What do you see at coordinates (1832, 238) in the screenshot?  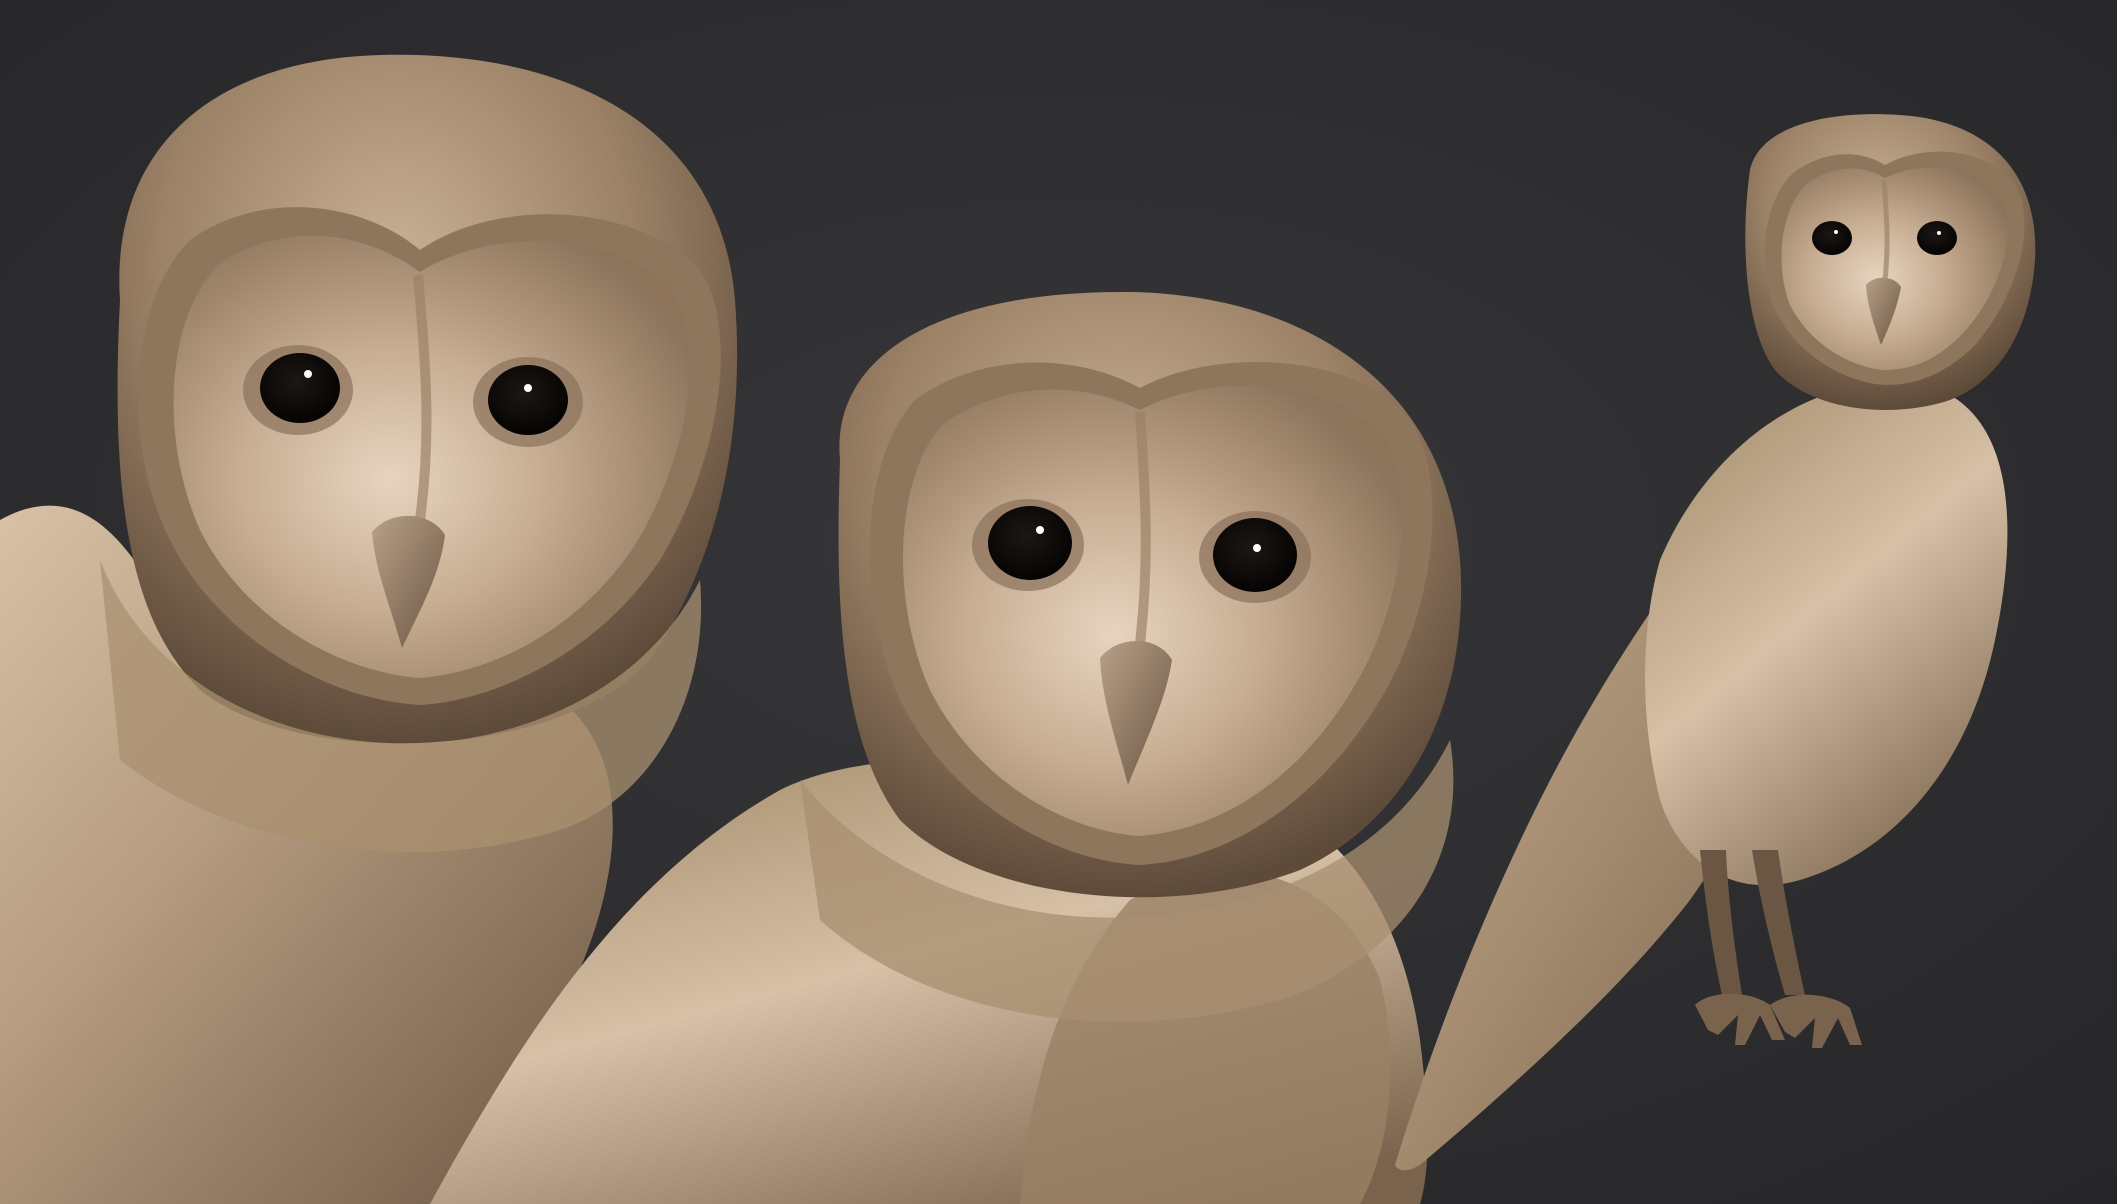 I see `owl-right-eye-left` at bounding box center [1832, 238].